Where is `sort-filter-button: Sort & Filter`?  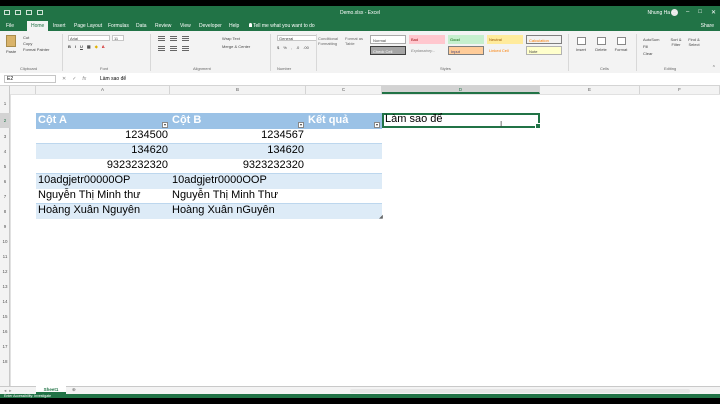
sort-filter-button: Sort & Filter is located at coordinates (676, 42).